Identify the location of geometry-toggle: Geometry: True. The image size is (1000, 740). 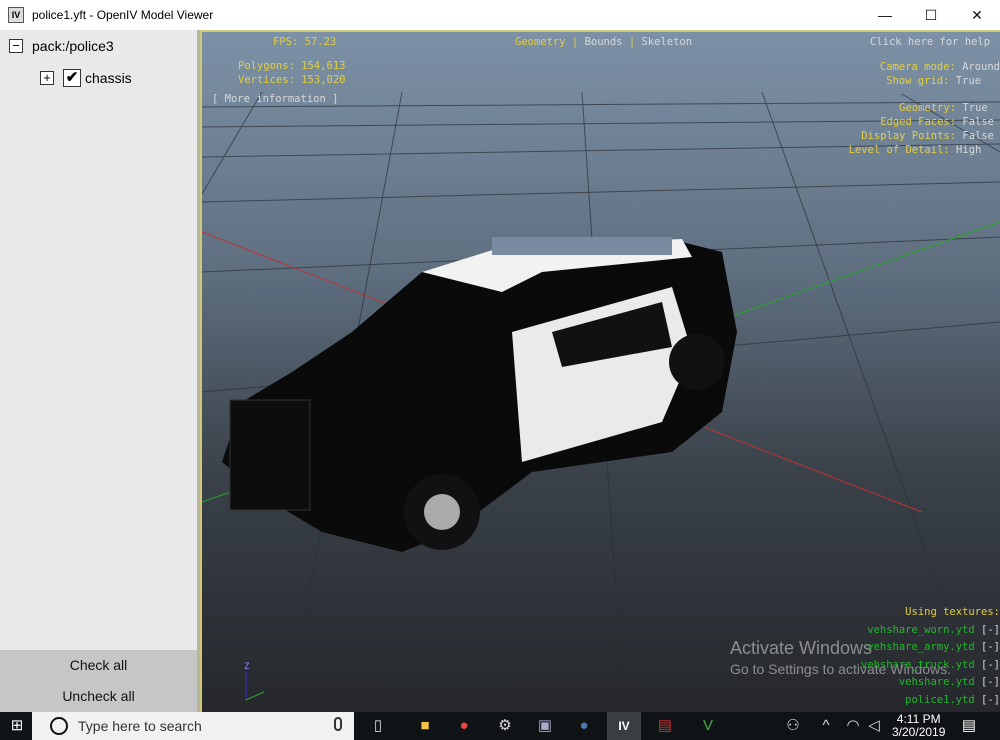
(921, 108).